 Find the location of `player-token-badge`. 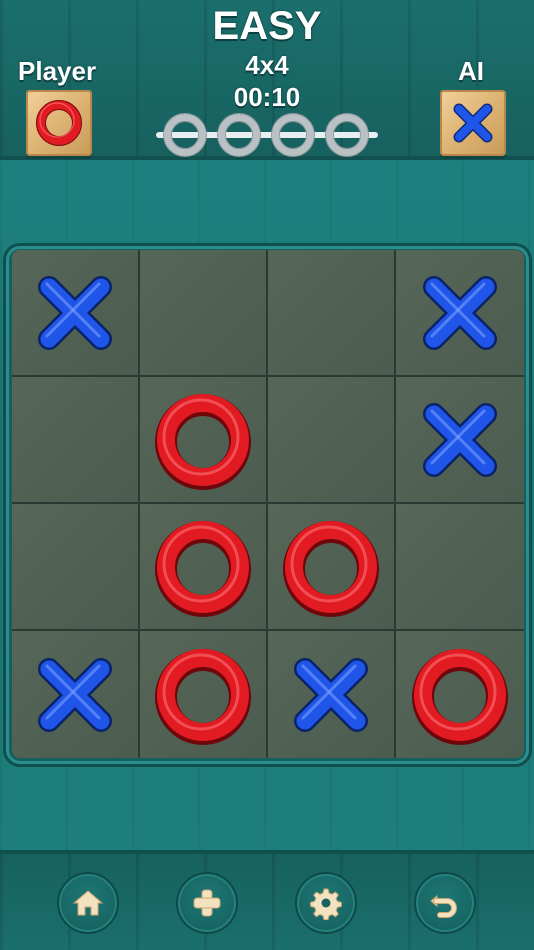

player-token-badge is located at coordinates (59, 123).